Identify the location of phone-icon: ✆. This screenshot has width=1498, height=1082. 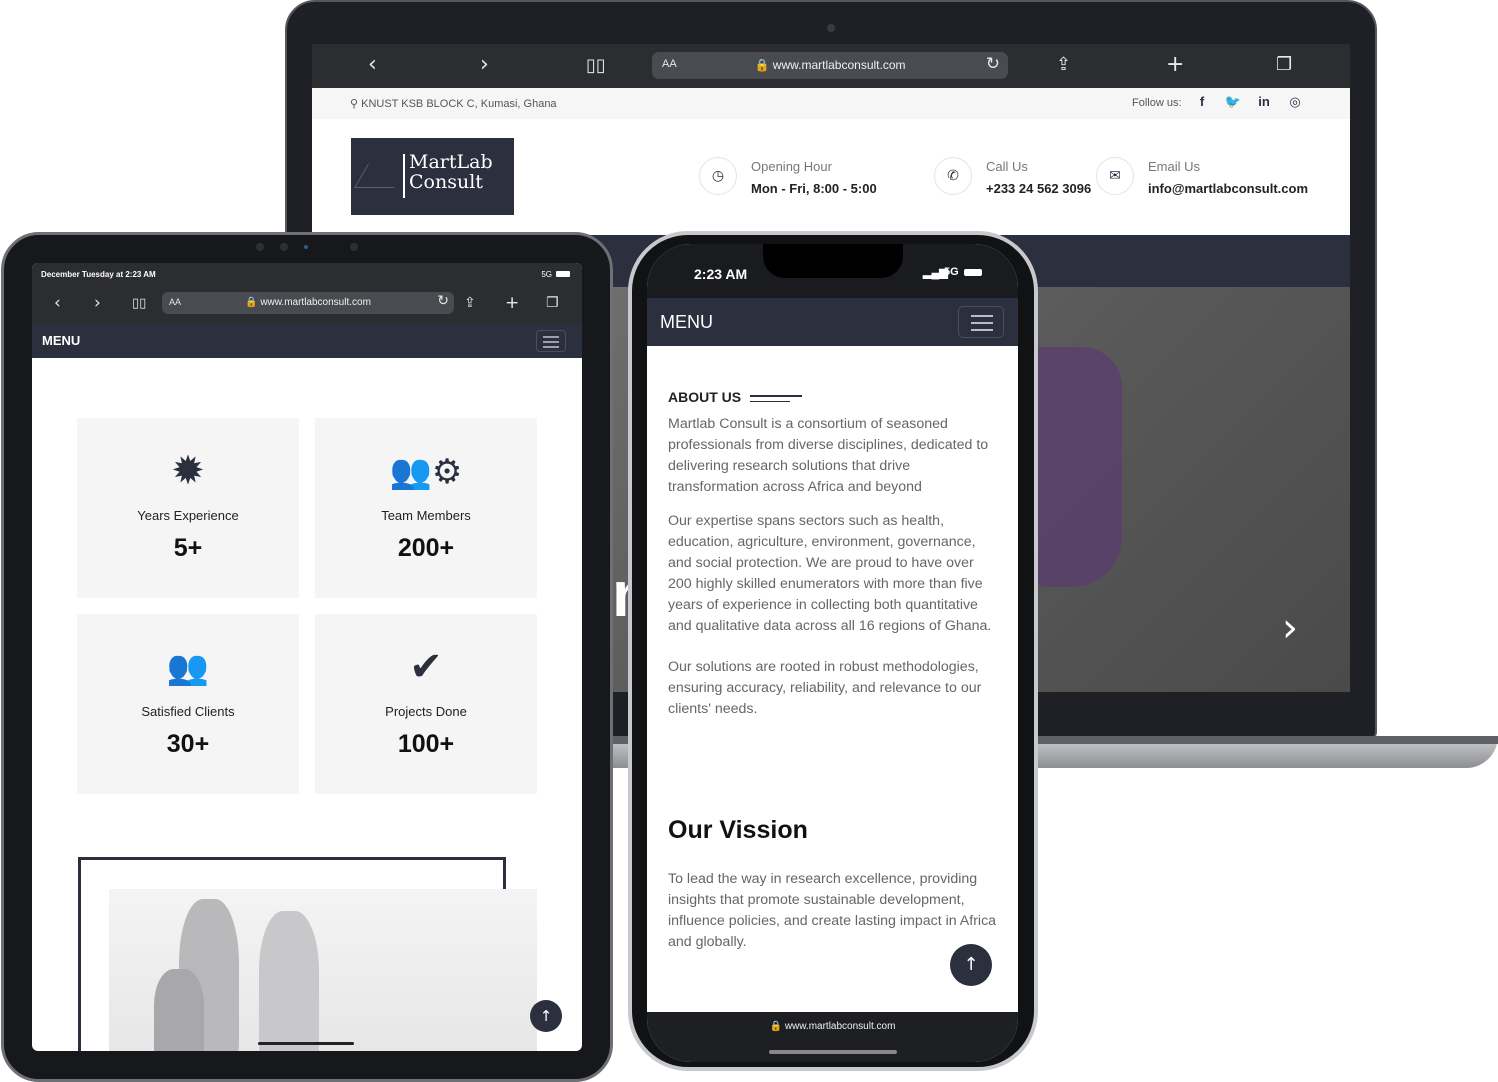
(953, 176).